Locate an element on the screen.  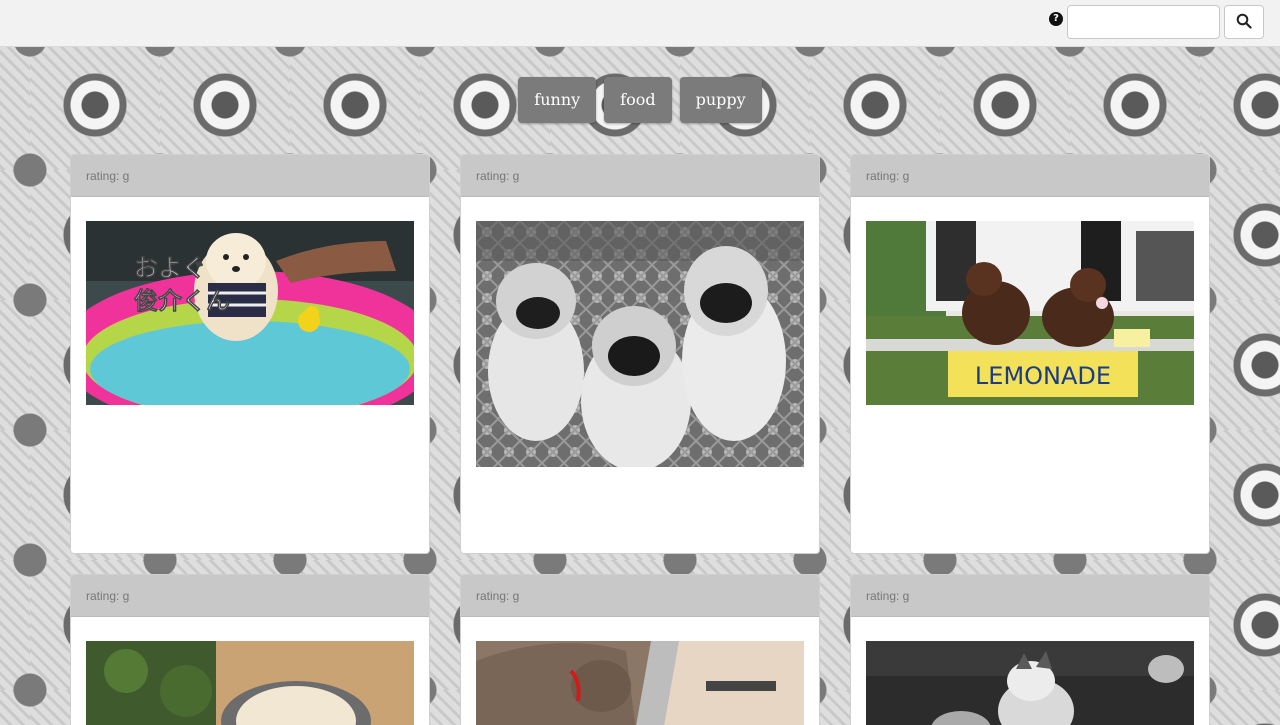
search-input is located at coordinates (1143, 22).